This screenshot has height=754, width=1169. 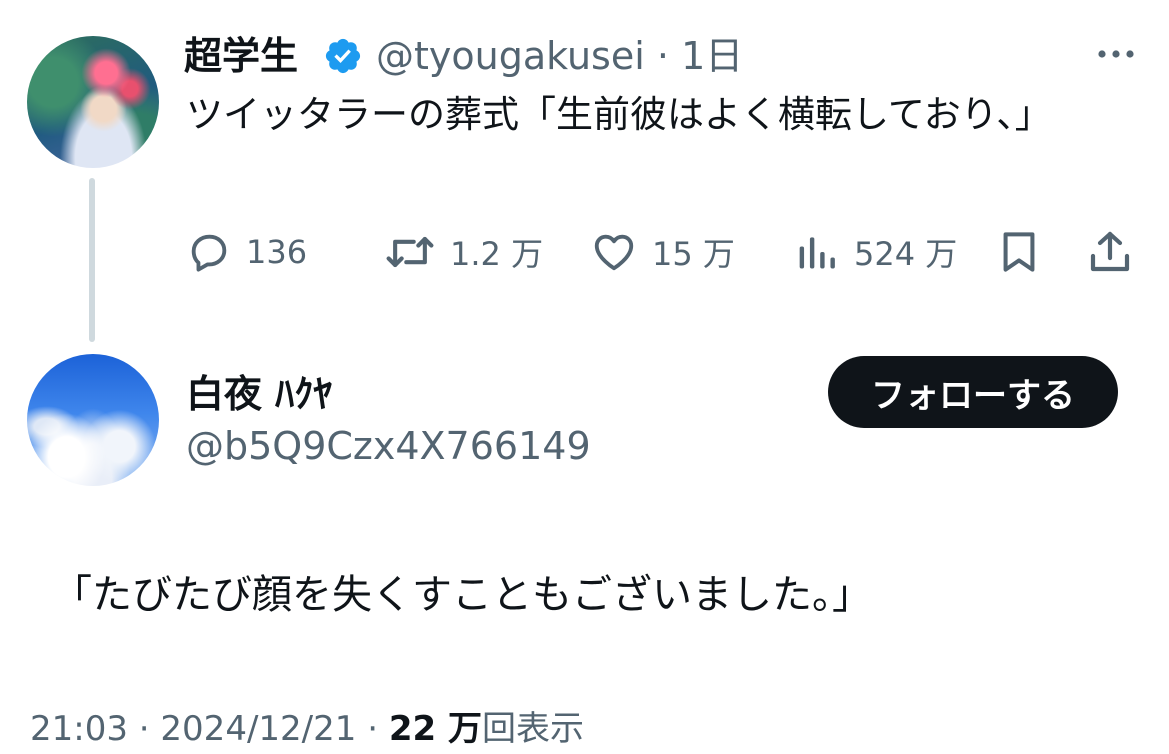 I want to click on views-button: 524 万, so click(x=876, y=252).